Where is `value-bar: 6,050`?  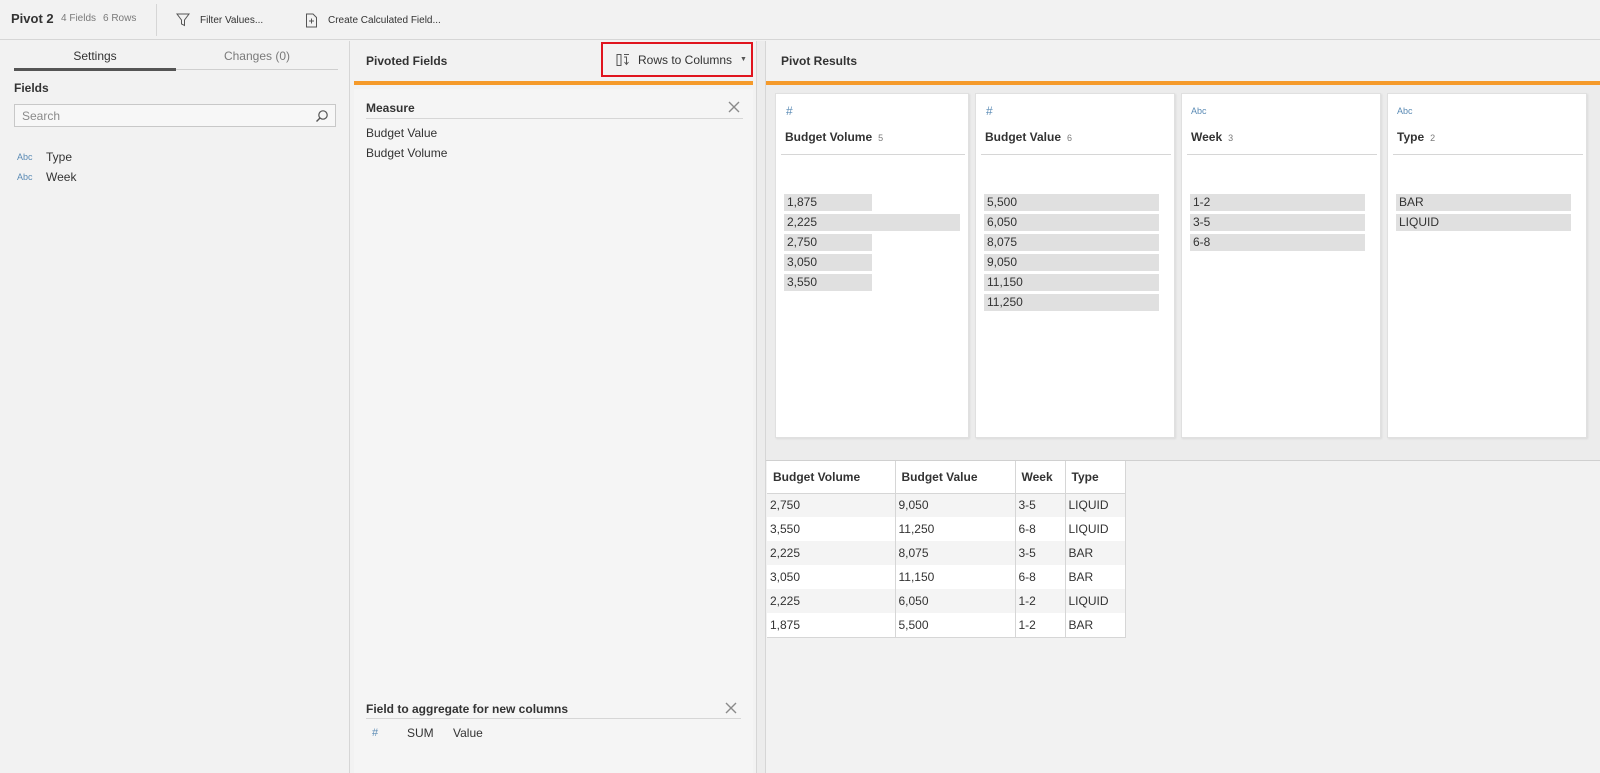 value-bar: 6,050 is located at coordinates (1071, 222).